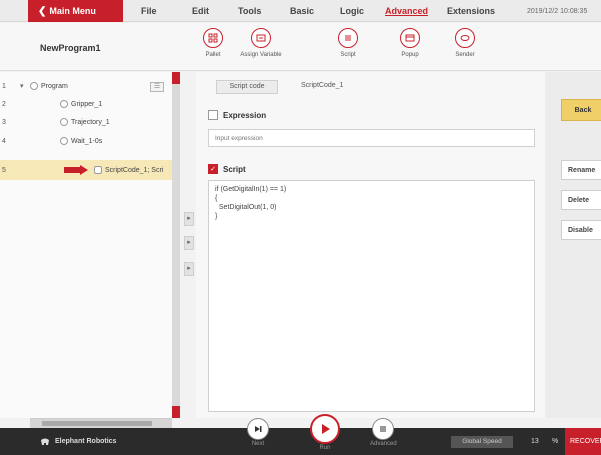 The image size is (601, 455). I want to click on next-label: Next, so click(258, 444).